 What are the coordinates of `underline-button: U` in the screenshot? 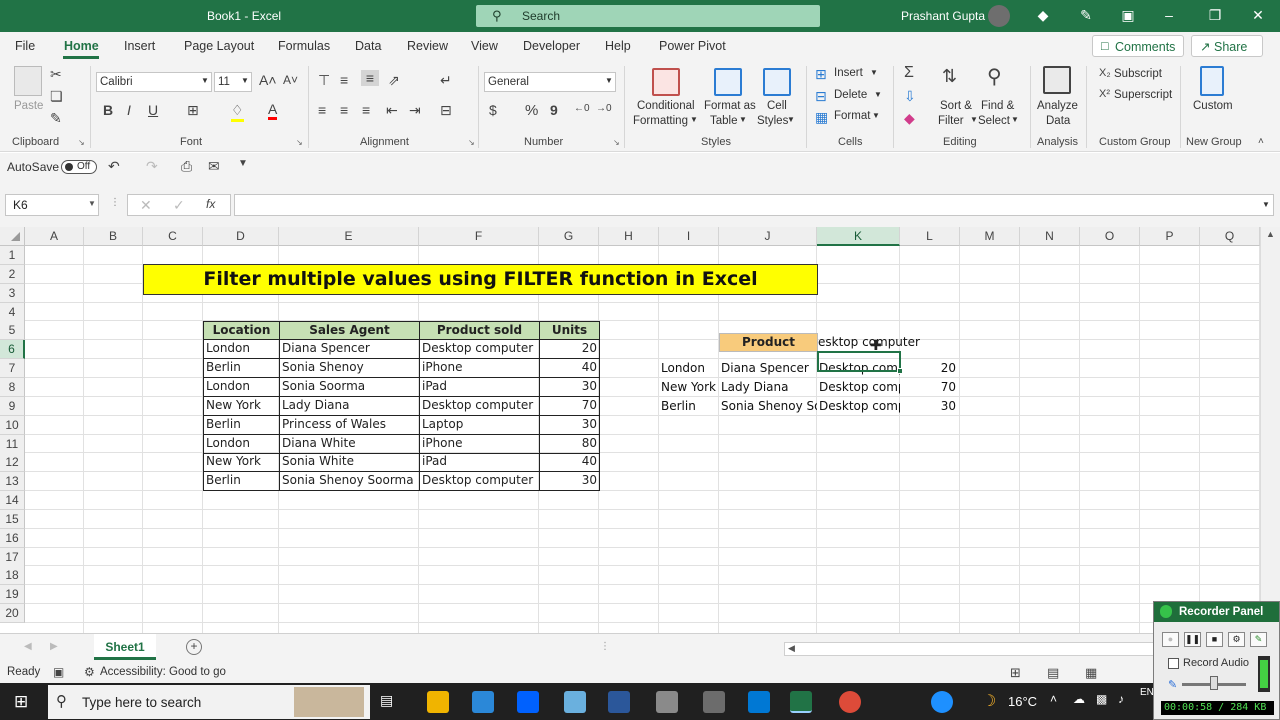 It's located at (153, 110).